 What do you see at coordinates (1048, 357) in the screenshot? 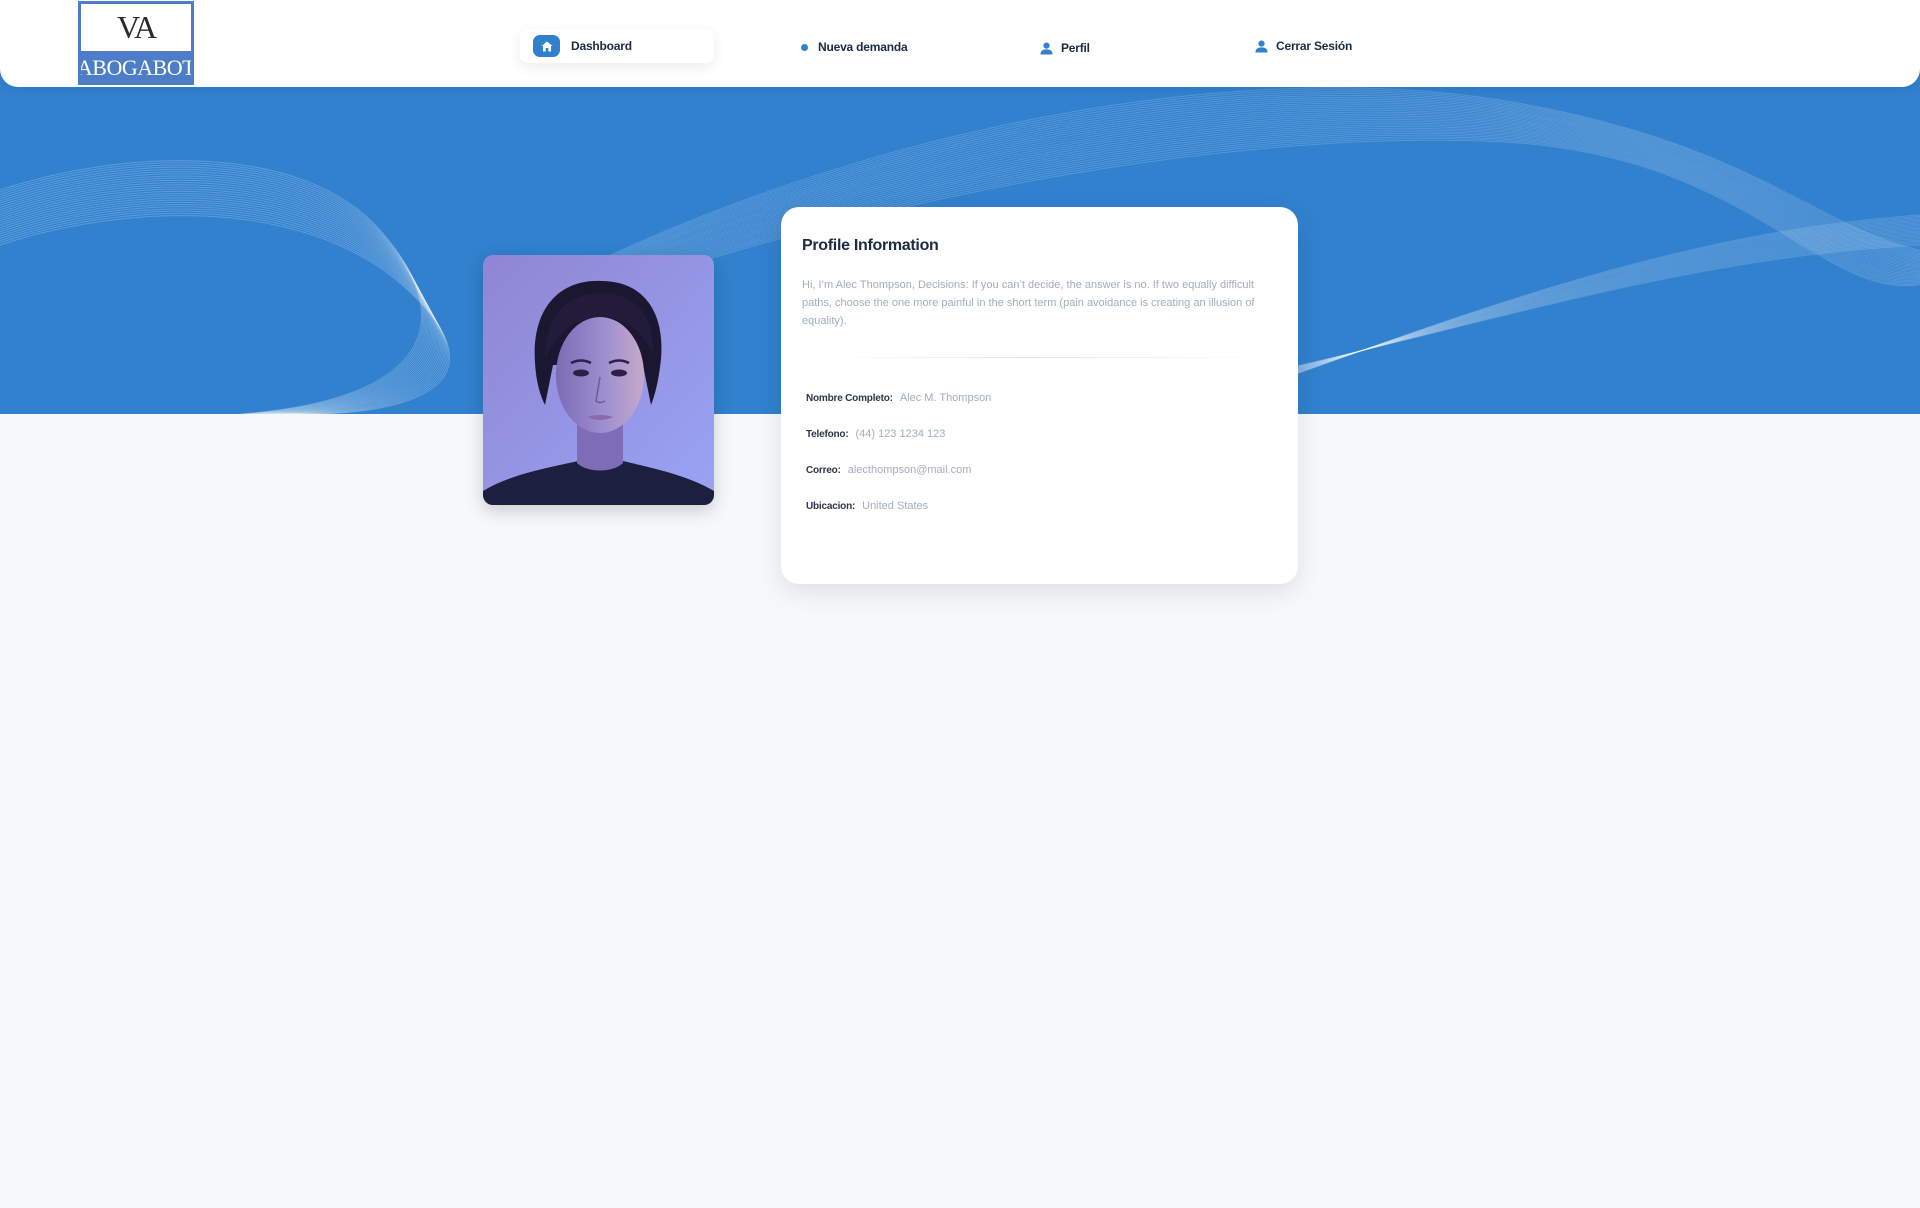
I see `divider` at bounding box center [1048, 357].